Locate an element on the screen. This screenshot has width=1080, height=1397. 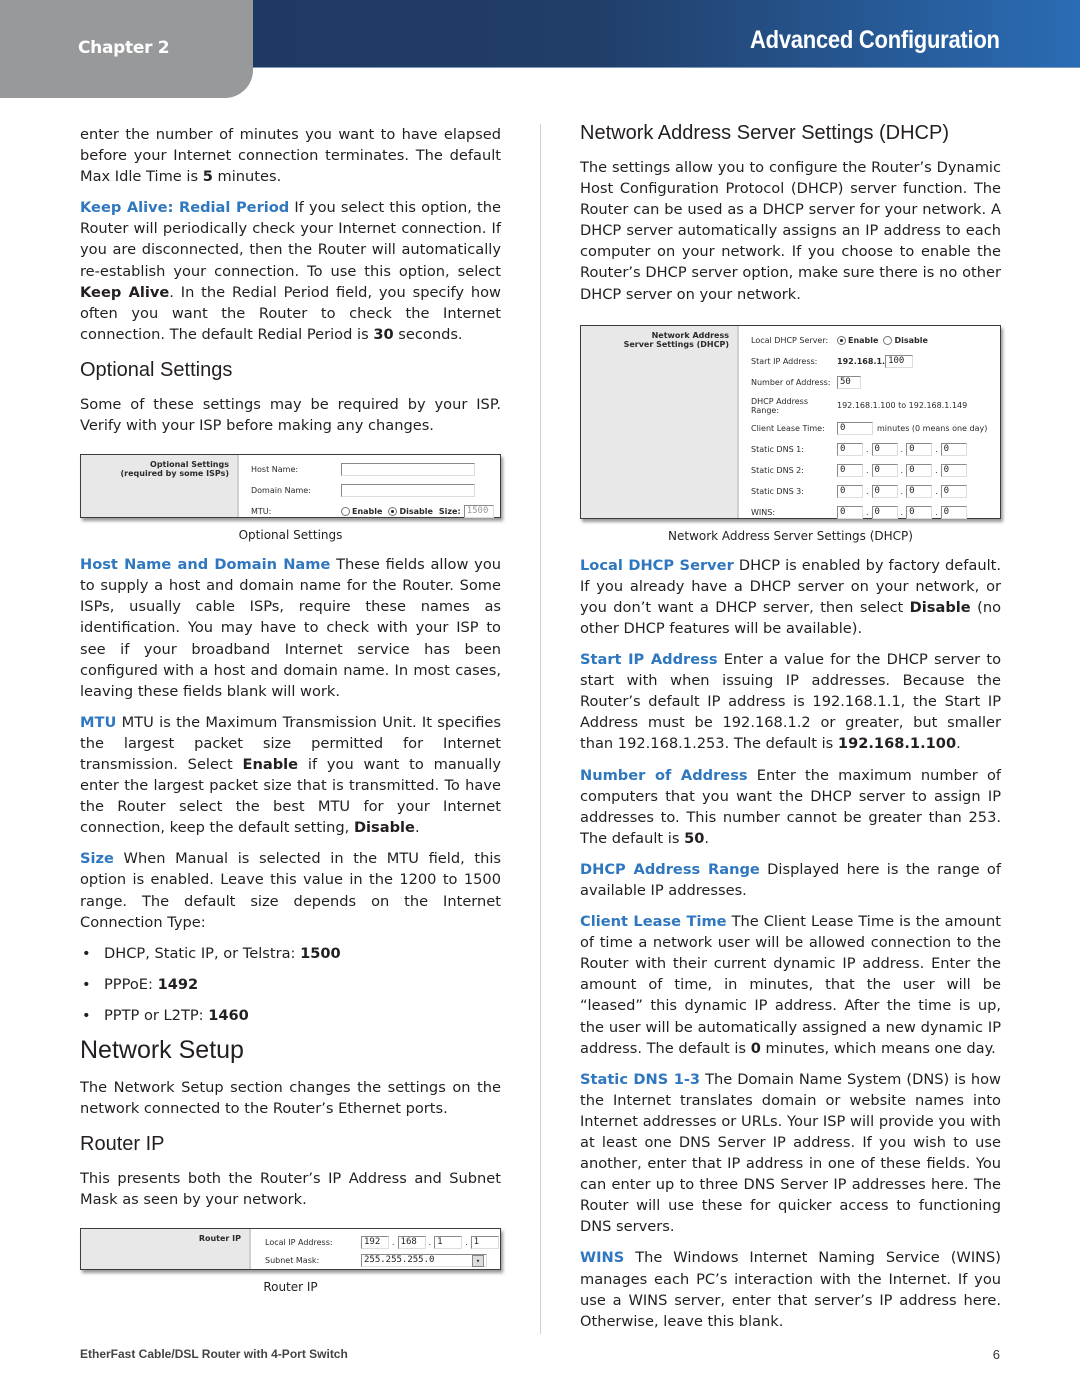
term-start-ip: Start IP Address is located at coordinates (649, 660).